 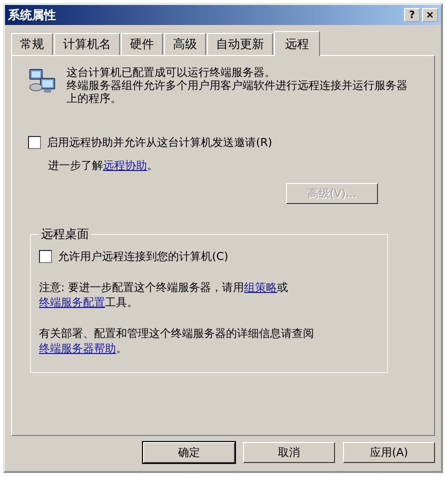 I want to click on tab: 计算机名, so click(x=87, y=44).